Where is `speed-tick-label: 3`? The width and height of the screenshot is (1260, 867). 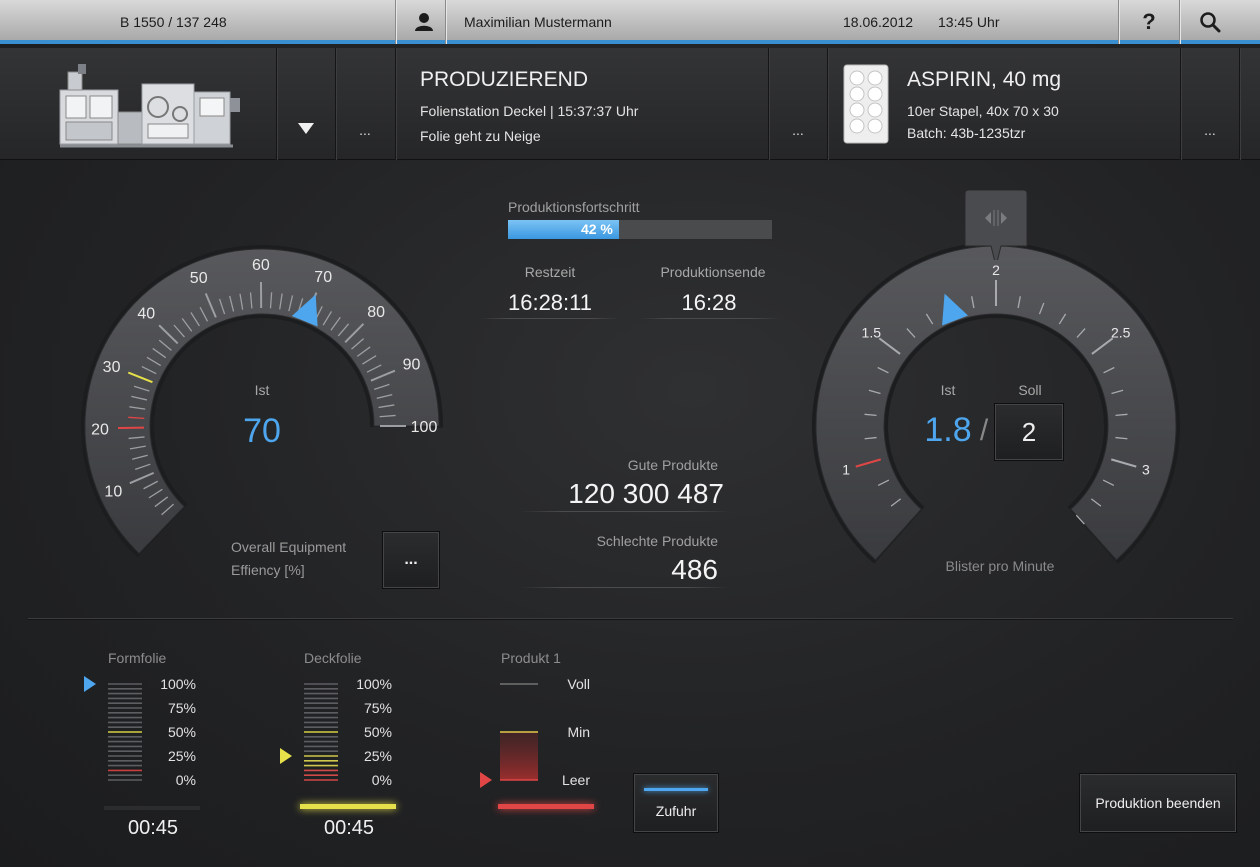 speed-tick-label: 3 is located at coordinates (1146, 469).